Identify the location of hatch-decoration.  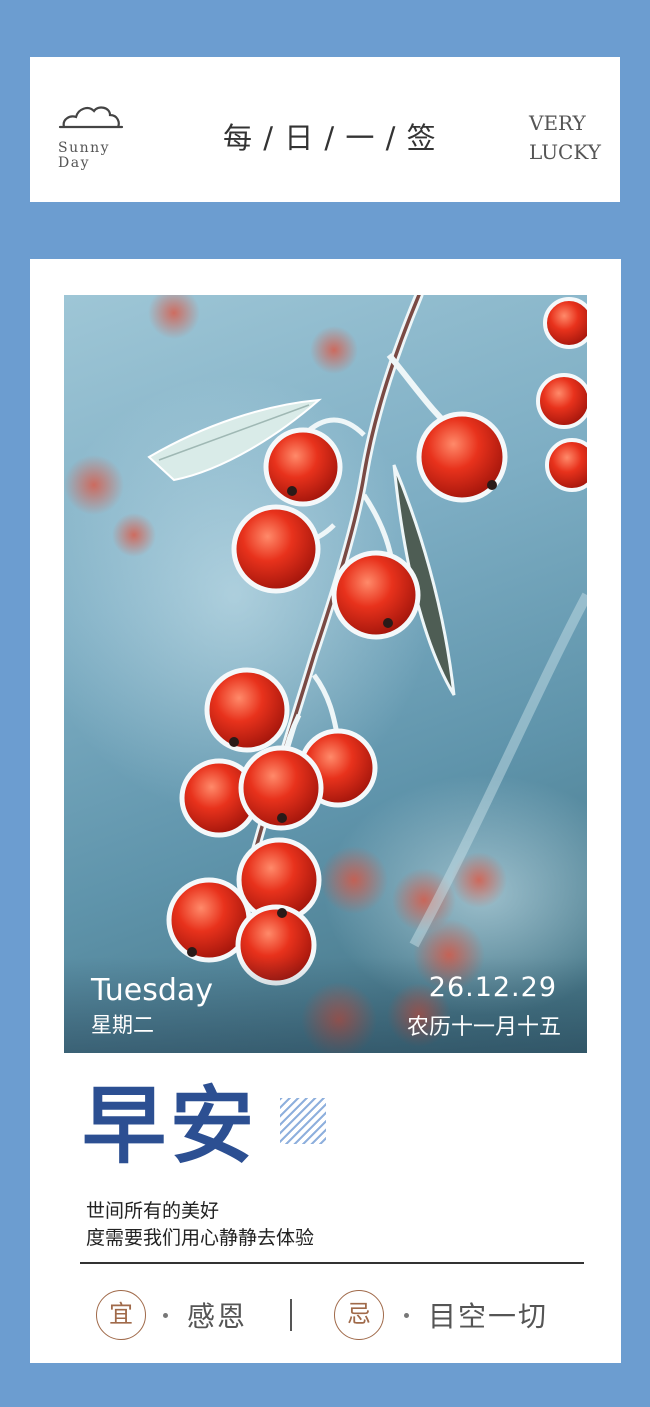
(303, 1121).